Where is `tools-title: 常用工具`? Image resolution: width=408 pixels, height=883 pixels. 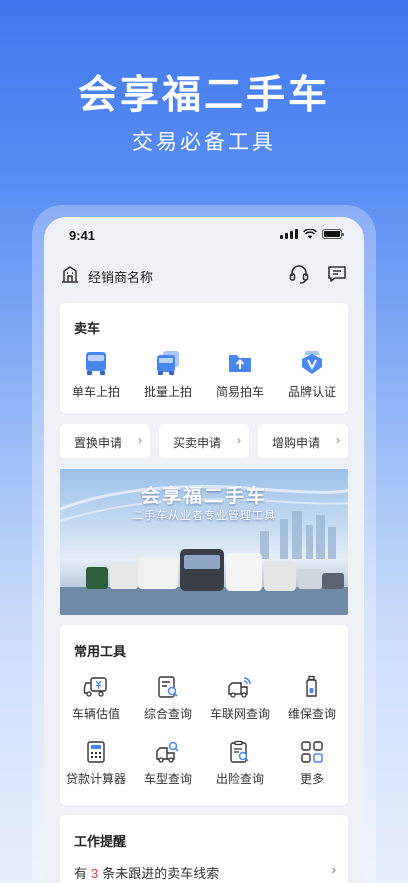
tools-title: 常用工具 is located at coordinates (100, 651).